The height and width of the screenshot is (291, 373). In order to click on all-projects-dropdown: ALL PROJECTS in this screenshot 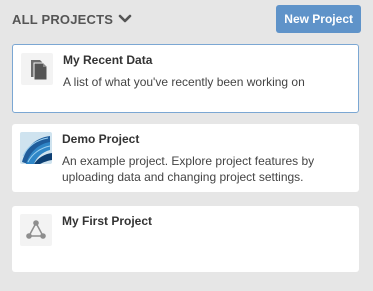, I will do `click(72, 19)`.